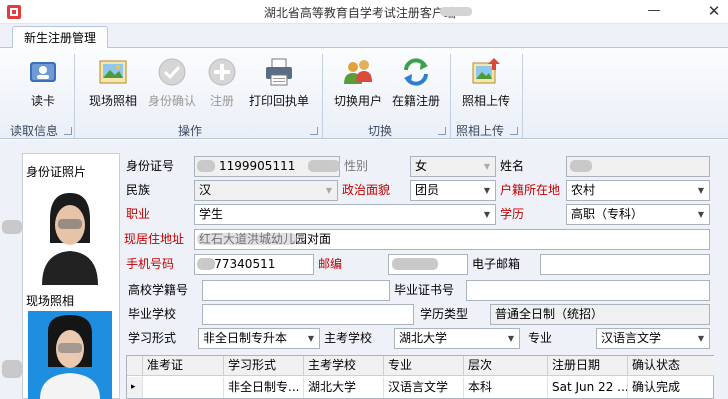 The width and height of the screenshot is (728, 399). I want to click on id-confirm-button: 身份确认, so click(172, 82).